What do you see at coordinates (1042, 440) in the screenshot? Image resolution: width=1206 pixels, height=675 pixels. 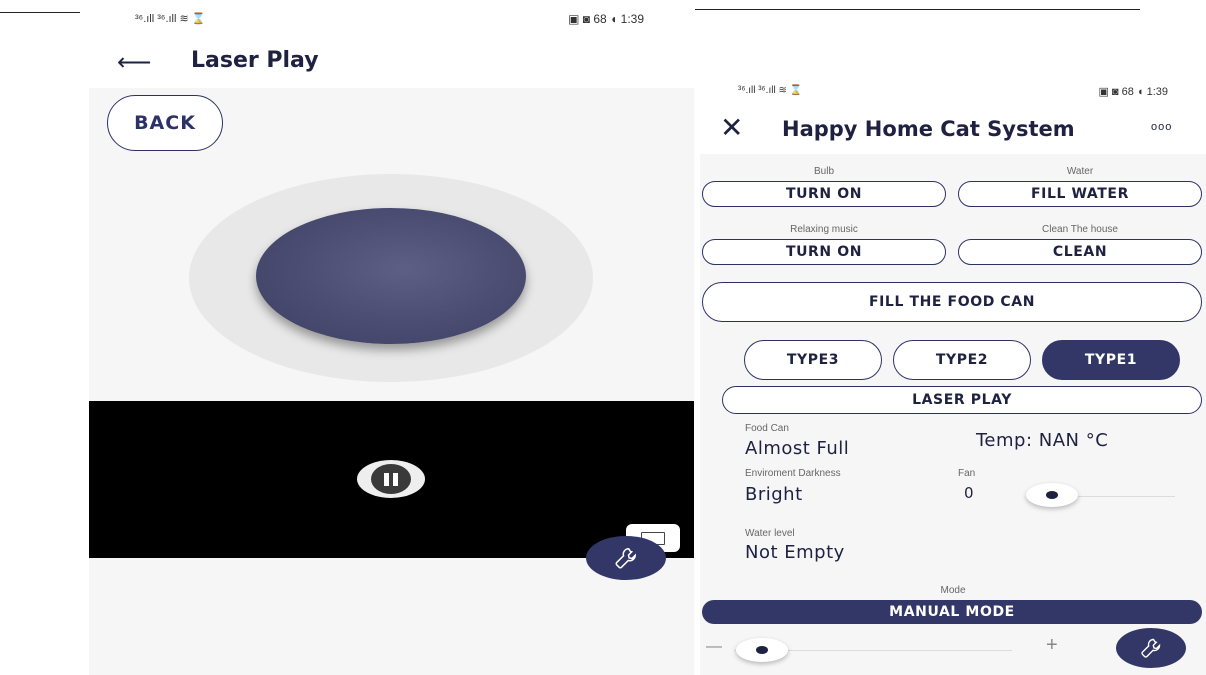 I see `temperature-value: Temp: NAN °C` at bounding box center [1042, 440].